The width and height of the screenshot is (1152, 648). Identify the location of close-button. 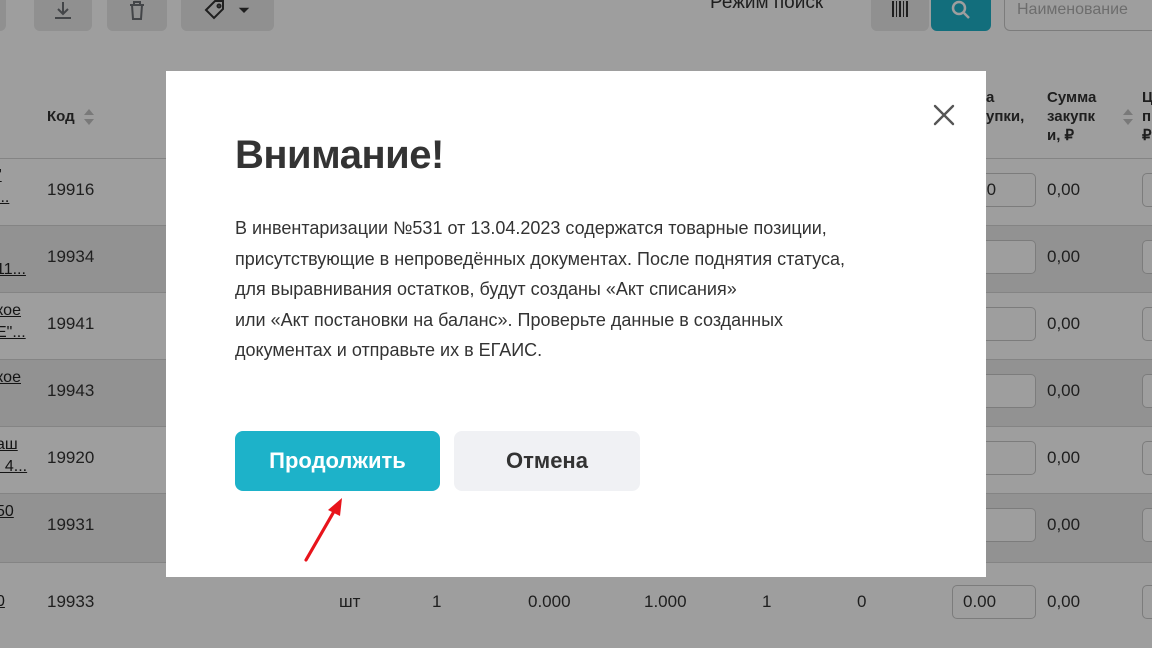
(944, 115).